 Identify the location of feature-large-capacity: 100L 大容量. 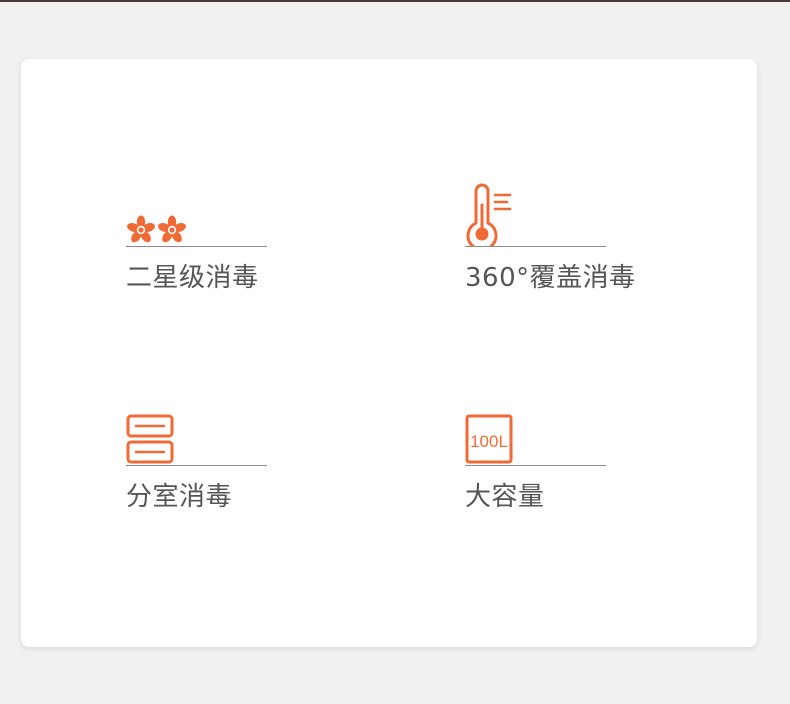
(565, 455).